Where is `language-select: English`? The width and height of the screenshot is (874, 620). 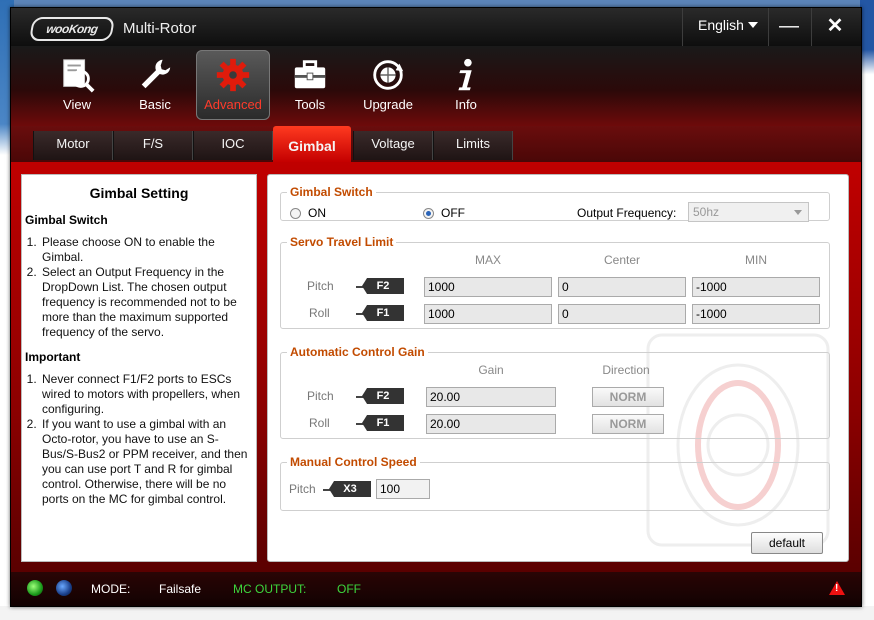
language-select: English is located at coordinates (728, 25).